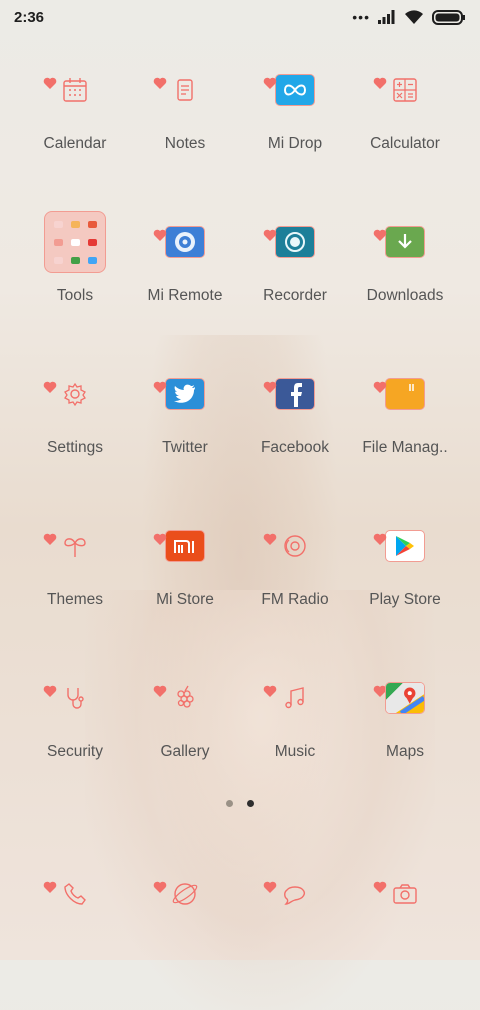 This screenshot has height=1010, width=480. Describe the element at coordinates (295, 742) in the screenshot. I see `app-music: Music` at that location.